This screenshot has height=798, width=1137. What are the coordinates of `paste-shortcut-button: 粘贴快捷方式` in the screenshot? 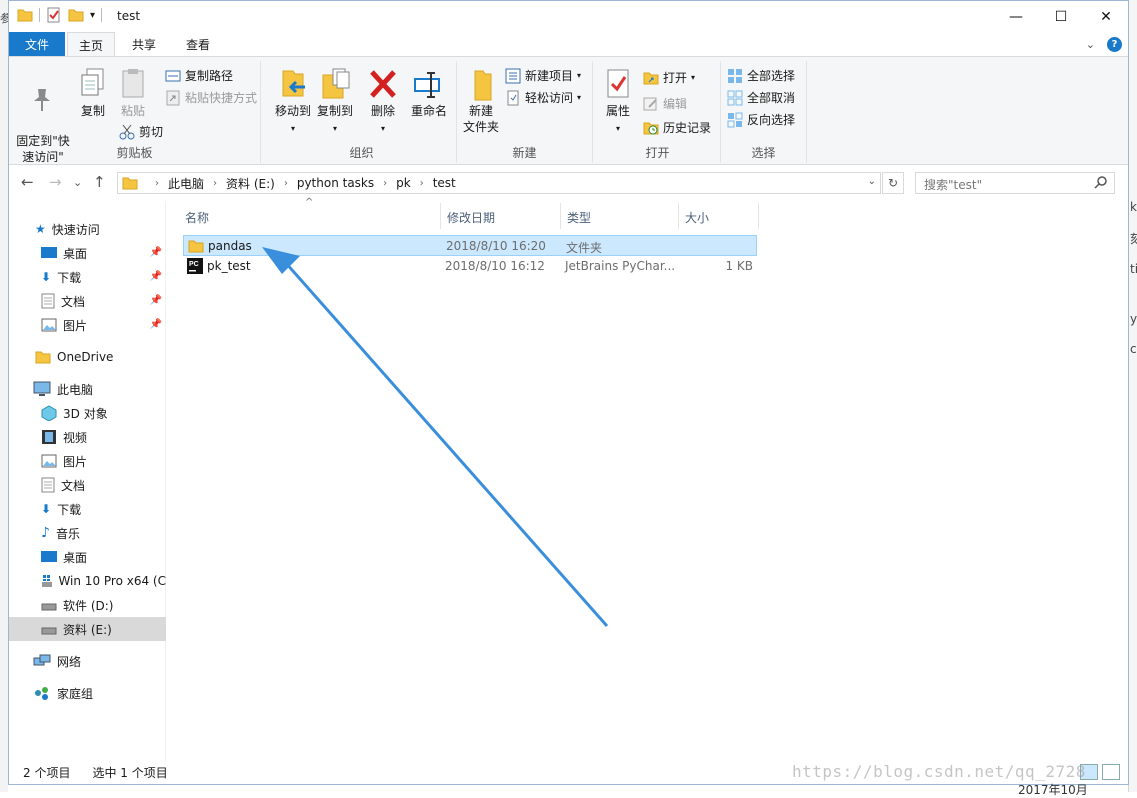 It's located at (211, 97).